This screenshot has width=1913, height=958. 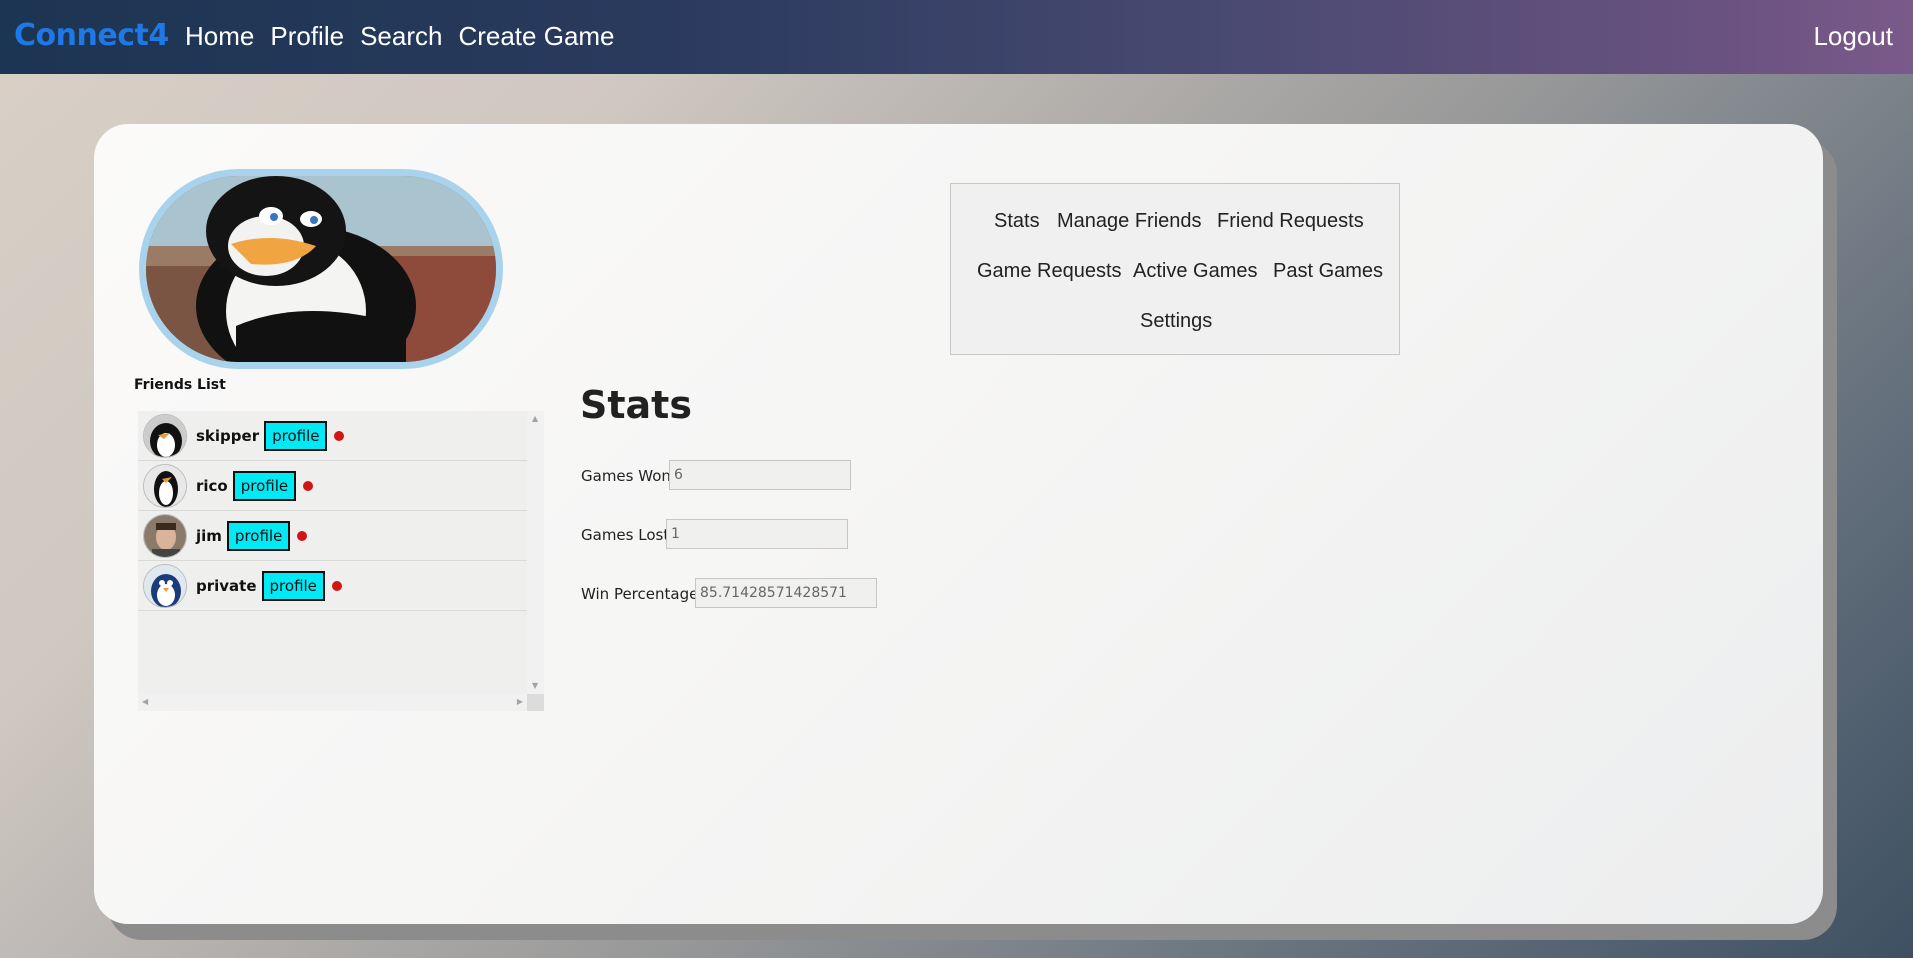 I want to click on friend-row-jim: jim profile, so click(x=332, y=536).